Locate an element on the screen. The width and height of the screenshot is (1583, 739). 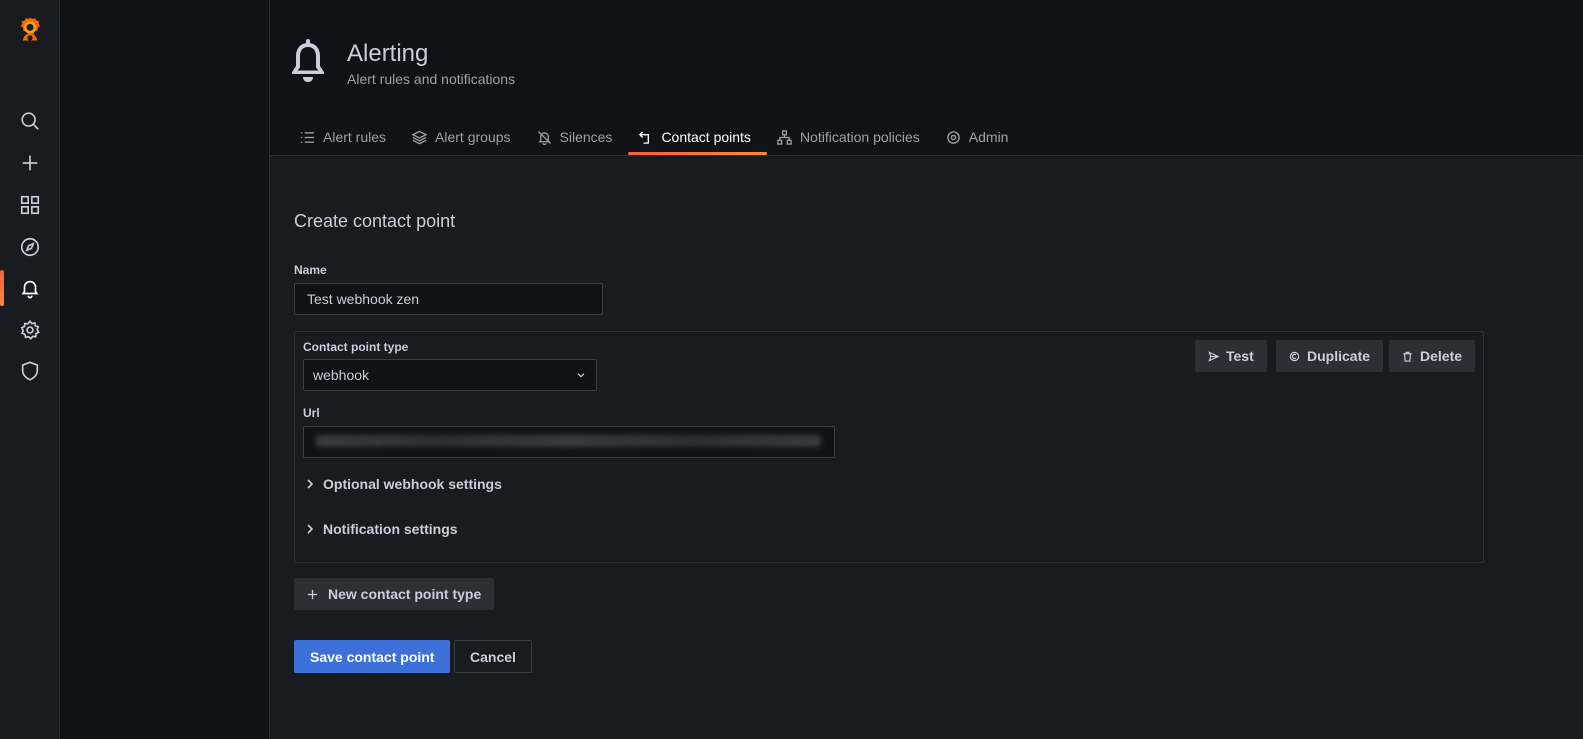
name-input-value: Test webhook zen is located at coordinates (363, 299).